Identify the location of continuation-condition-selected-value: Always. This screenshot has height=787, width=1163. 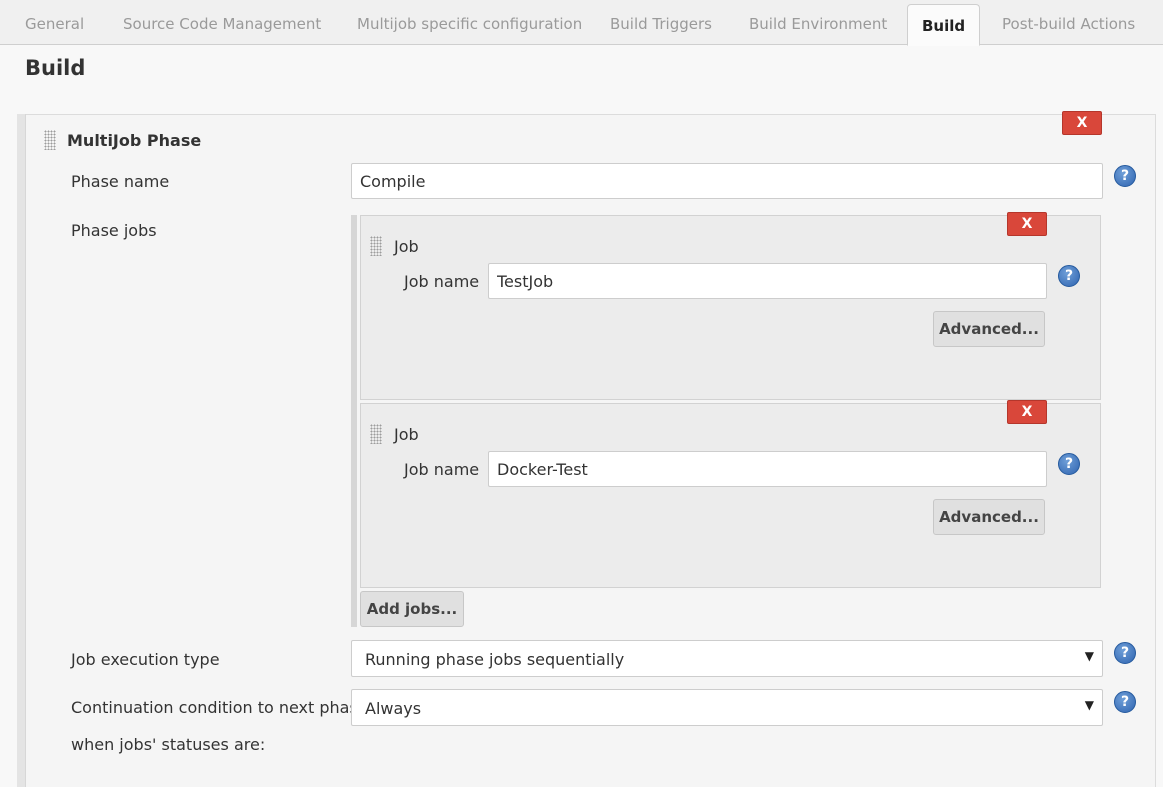
(393, 708).